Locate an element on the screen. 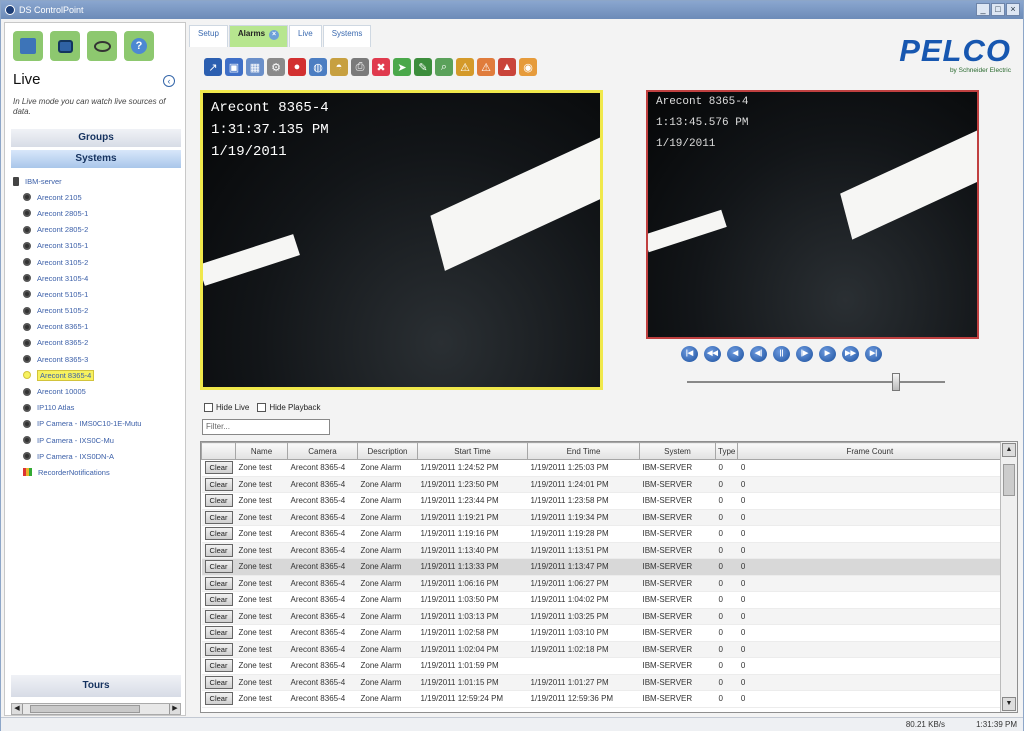 The height and width of the screenshot is (731, 1024). scroll-thumb is located at coordinates (85, 709).